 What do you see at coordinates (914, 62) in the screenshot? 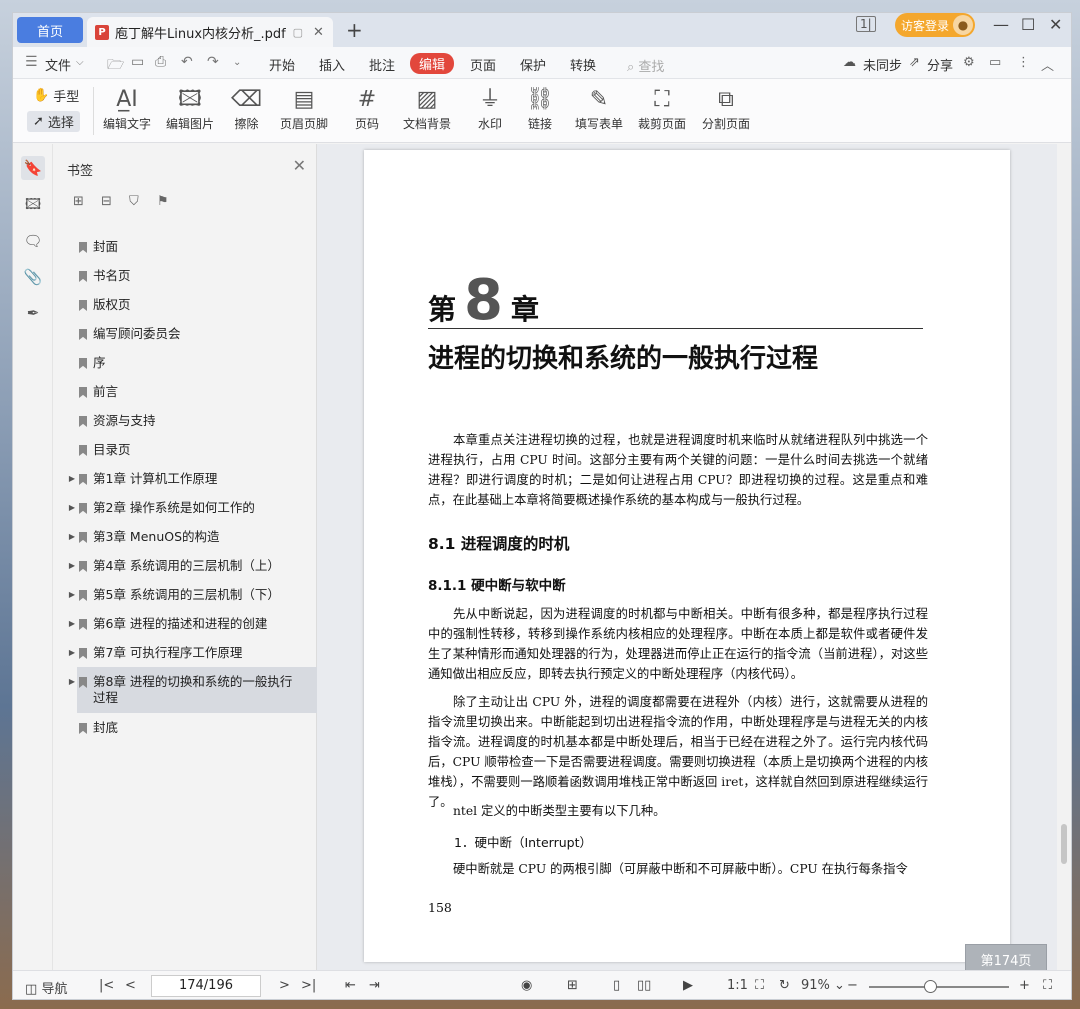
I see `share-icon: ⇗` at bounding box center [914, 62].